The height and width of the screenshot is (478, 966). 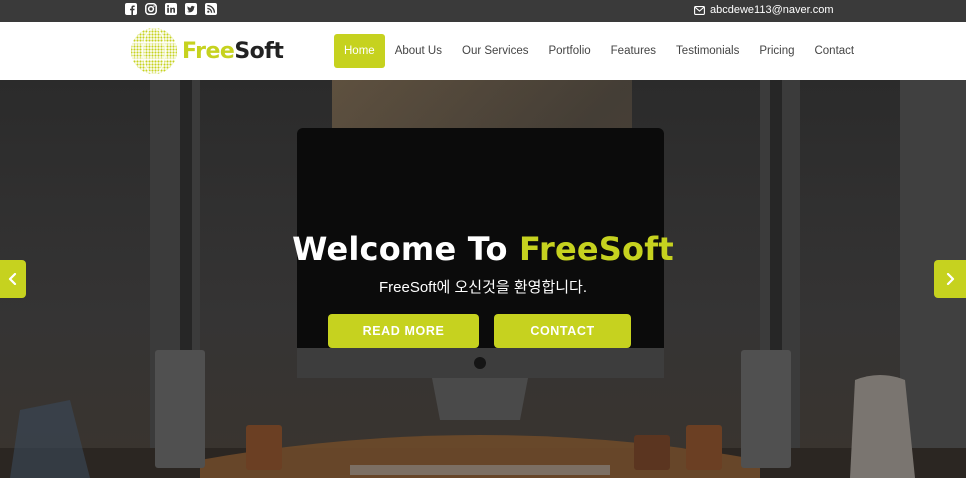 I want to click on nav-features: Features, so click(x=633, y=51).